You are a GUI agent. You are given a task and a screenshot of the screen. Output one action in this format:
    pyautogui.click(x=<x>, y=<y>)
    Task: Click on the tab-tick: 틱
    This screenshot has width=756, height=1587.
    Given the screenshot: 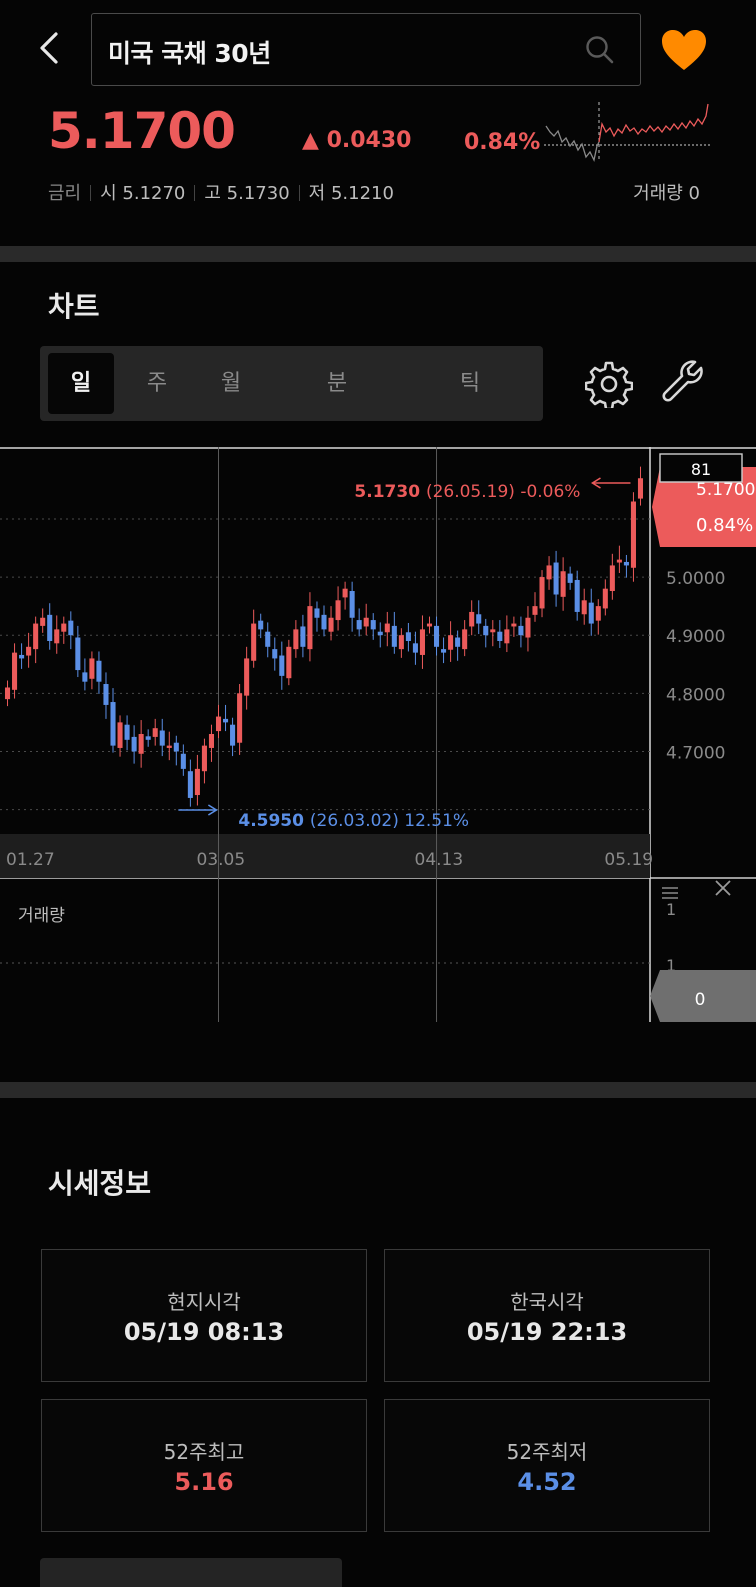 What is the action you would take?
    pyautogui.click(x=470, y=383)
    